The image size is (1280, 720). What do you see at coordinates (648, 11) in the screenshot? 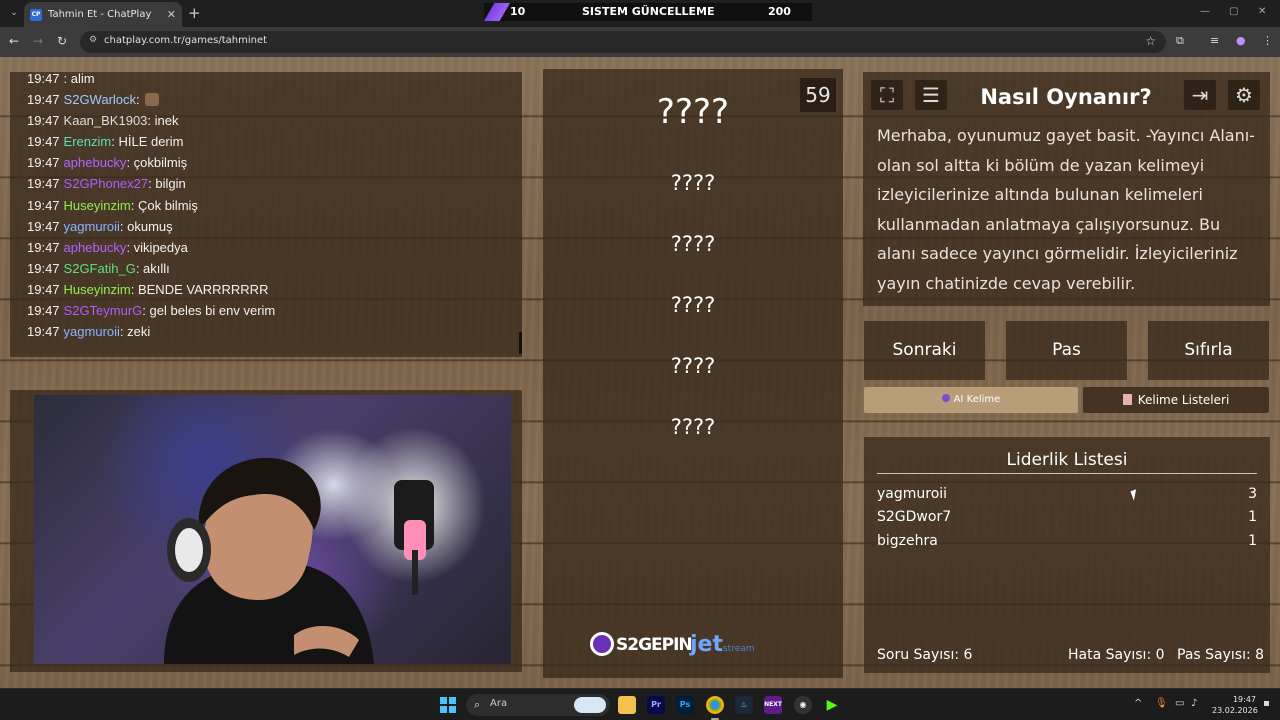
I see `banner-title: SISTEM GÜNCELLEME` at bounding box center [648, 11].